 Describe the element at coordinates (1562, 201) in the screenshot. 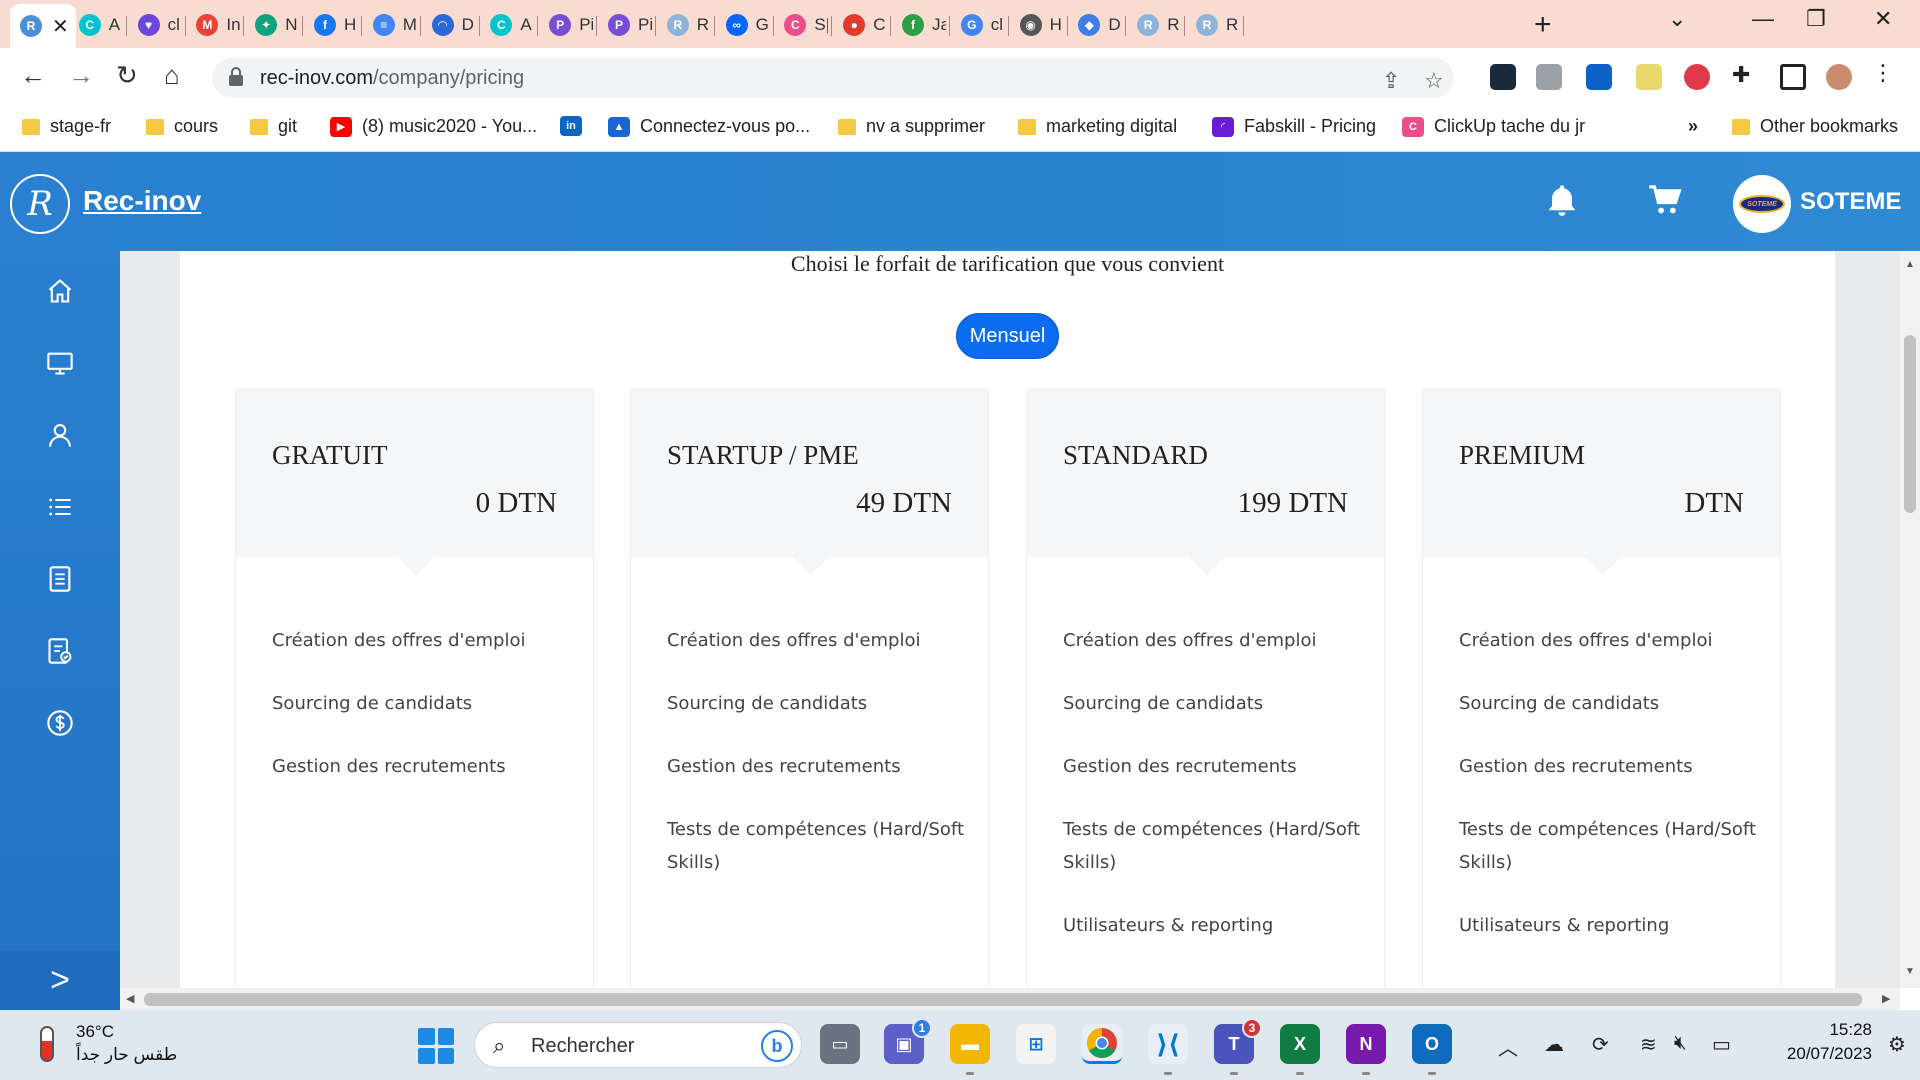

I see `notification-bell-icon` at that location.